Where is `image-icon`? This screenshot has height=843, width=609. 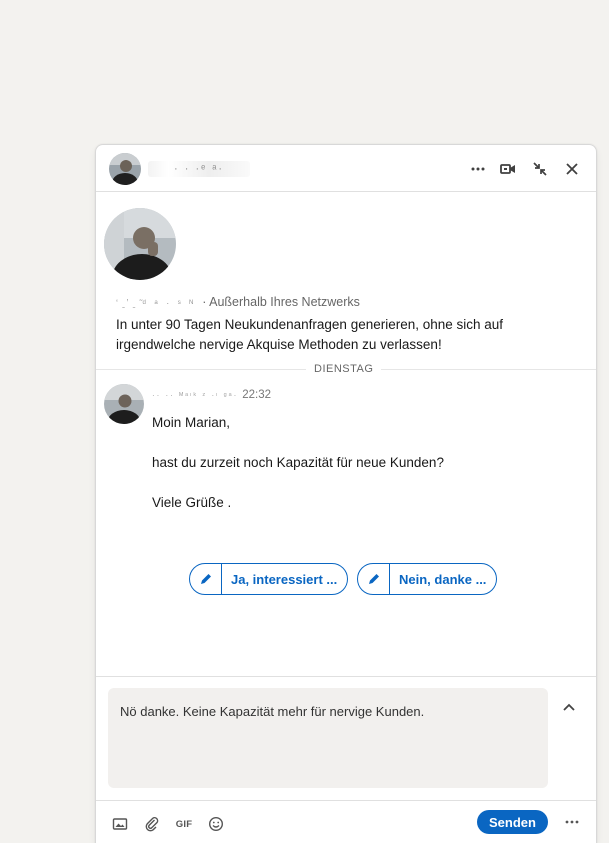 image-icon is located at coordinates (120, 824).